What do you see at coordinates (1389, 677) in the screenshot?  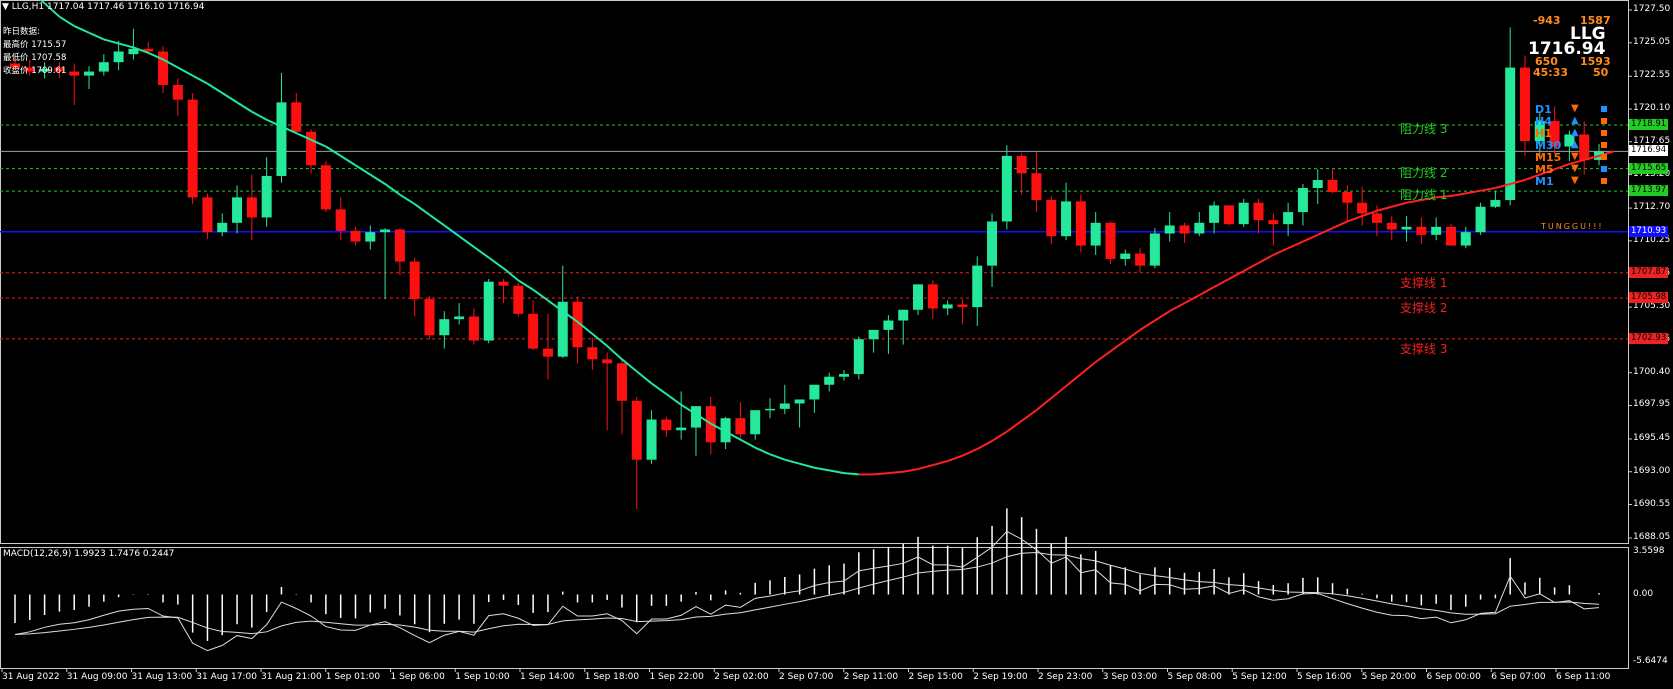 I see `x-tick-label: 5 Sep 20:00` at bounding box center [1389, 677].